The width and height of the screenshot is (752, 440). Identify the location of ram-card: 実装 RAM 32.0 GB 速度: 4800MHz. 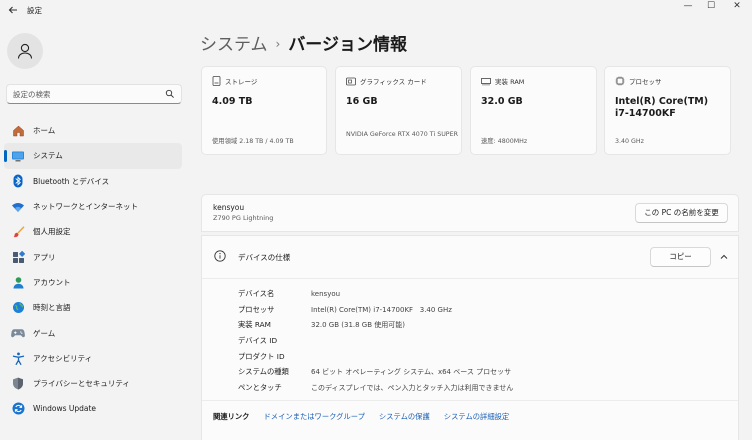
(533, 110).